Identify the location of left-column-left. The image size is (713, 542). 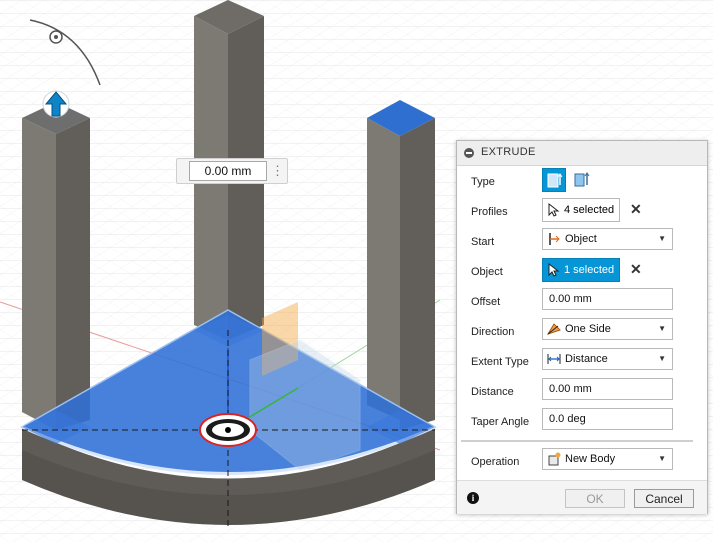
(39, 274).